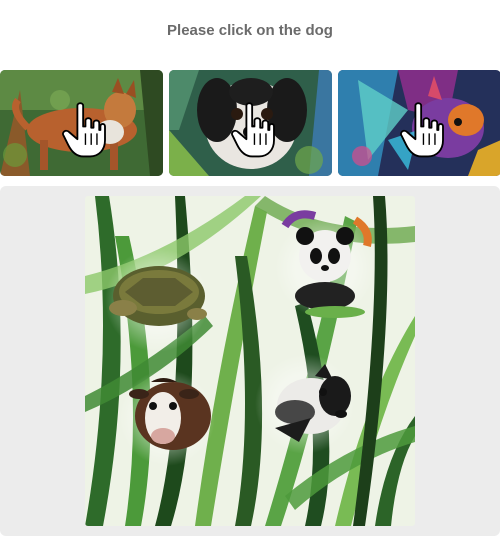 The width and height of the screenshot is (500, 536). I want to click on dog-animal, so click(305, 404).